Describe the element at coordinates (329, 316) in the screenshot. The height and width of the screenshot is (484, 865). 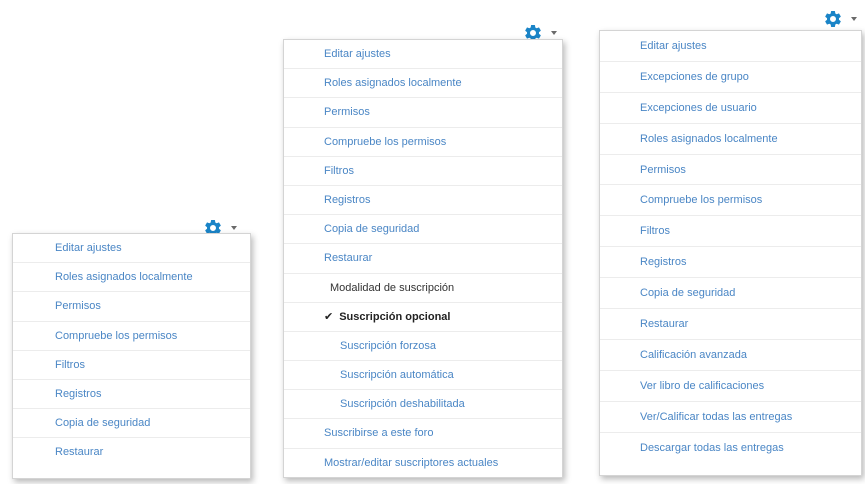
I see `checkmark-icon: ✔` at that location.